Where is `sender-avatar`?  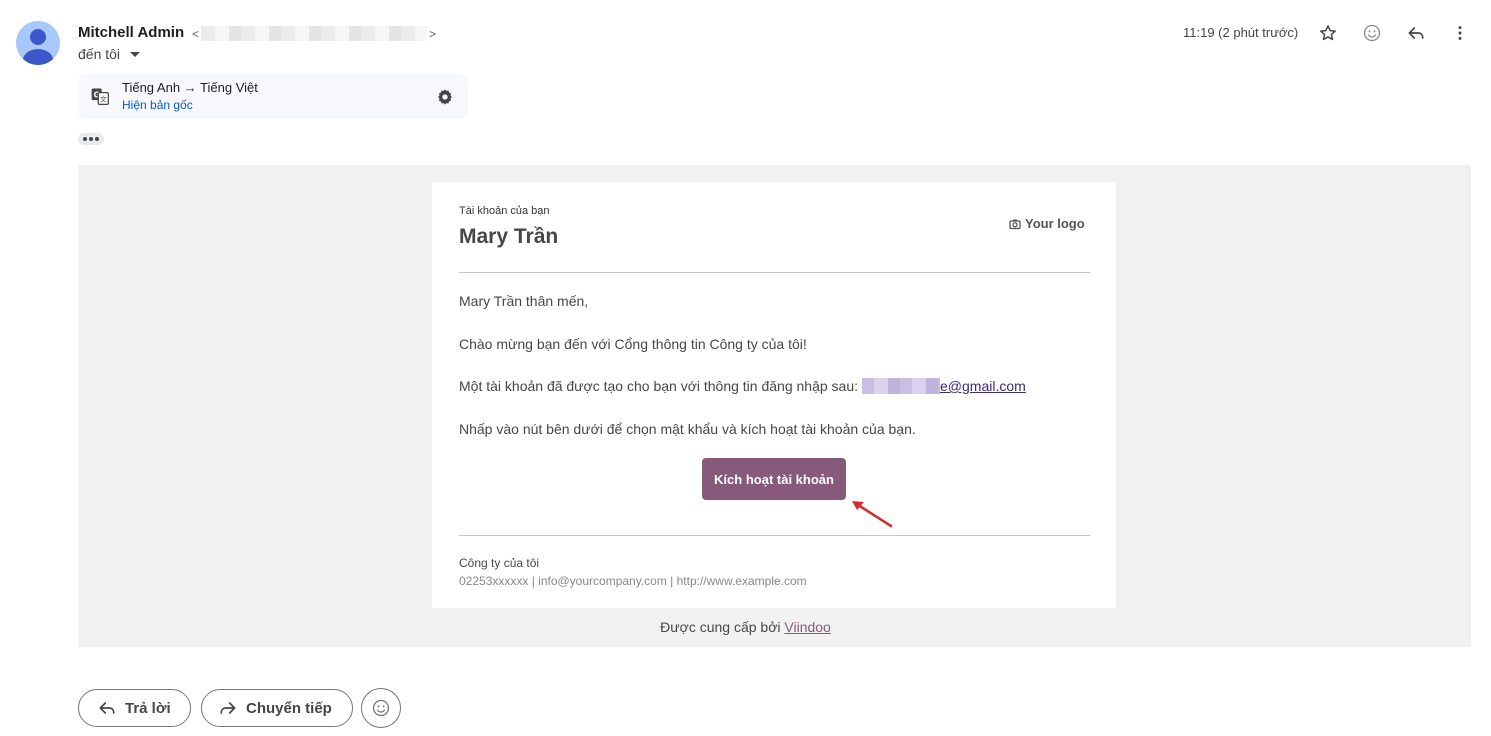 sender-avatar is located at coordinates (38, 43).